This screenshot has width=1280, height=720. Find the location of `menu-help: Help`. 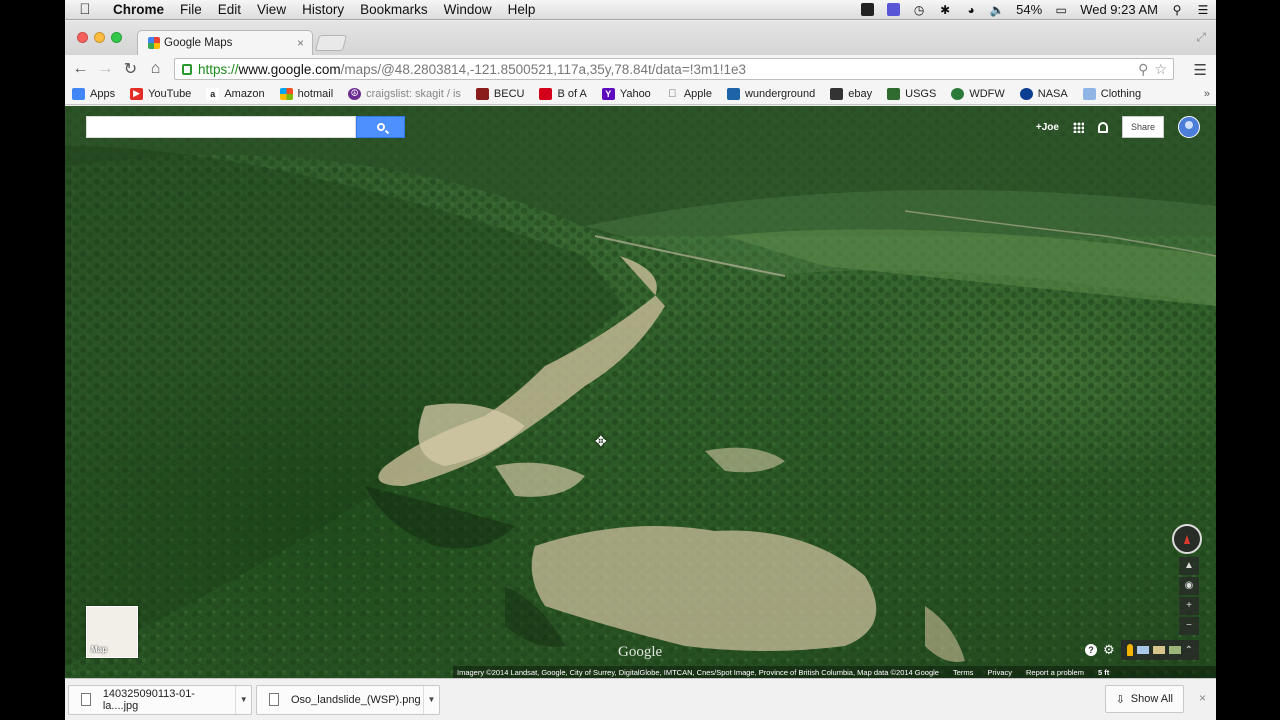

menu-help: Help is located at coordinates (522, 9).